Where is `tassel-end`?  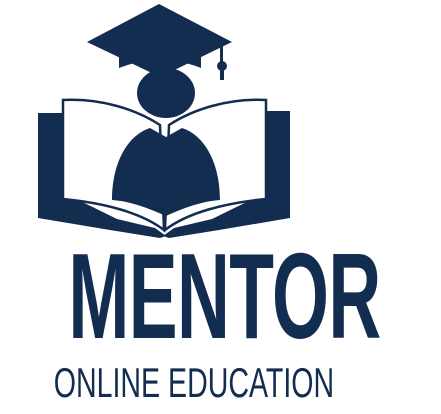 tassel-end is located at coordinates (222, 74).